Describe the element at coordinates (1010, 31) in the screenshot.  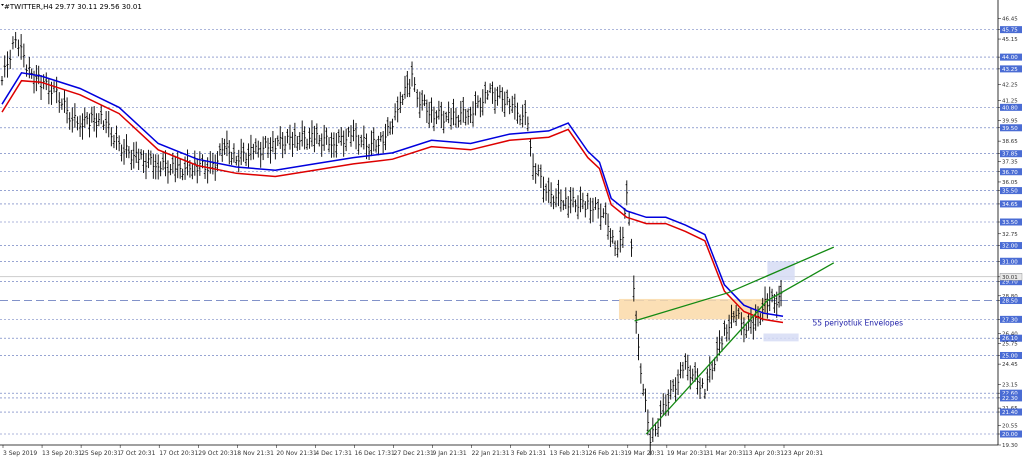
I see `y-tick-label: 45.75` at that location.